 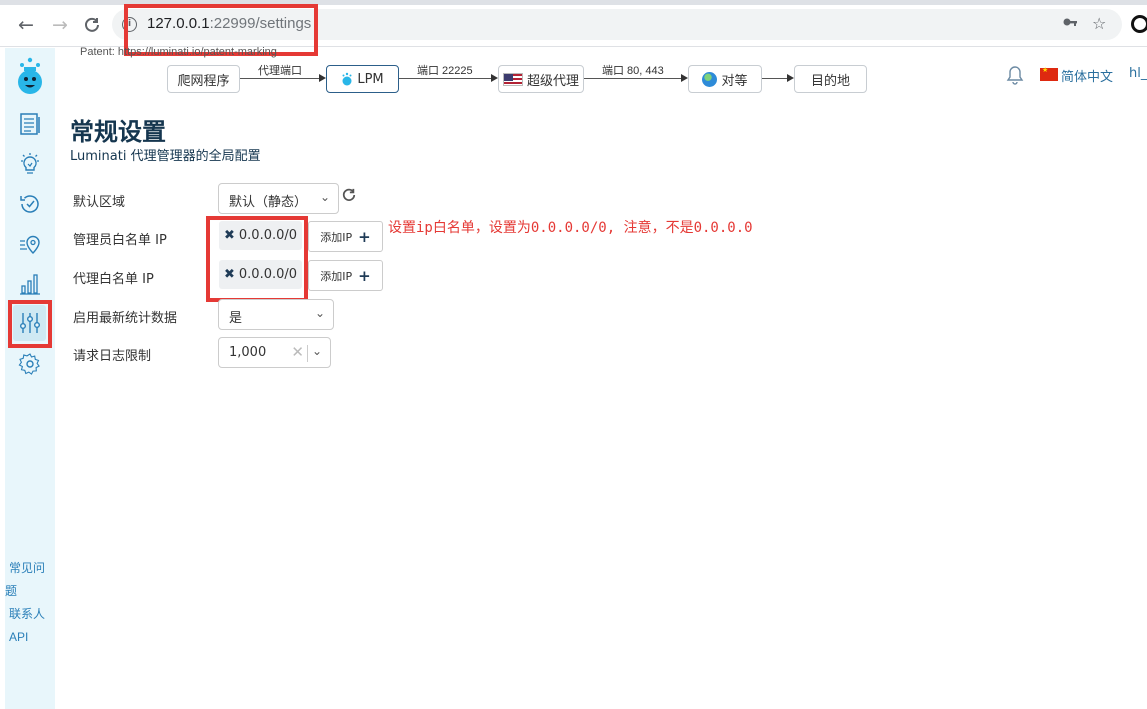 I want to click on clear-icon: ✕, so click(x=297, y=352).